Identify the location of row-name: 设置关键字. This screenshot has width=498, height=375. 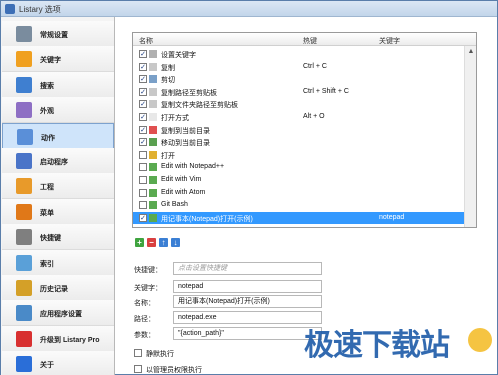
(178, 55).